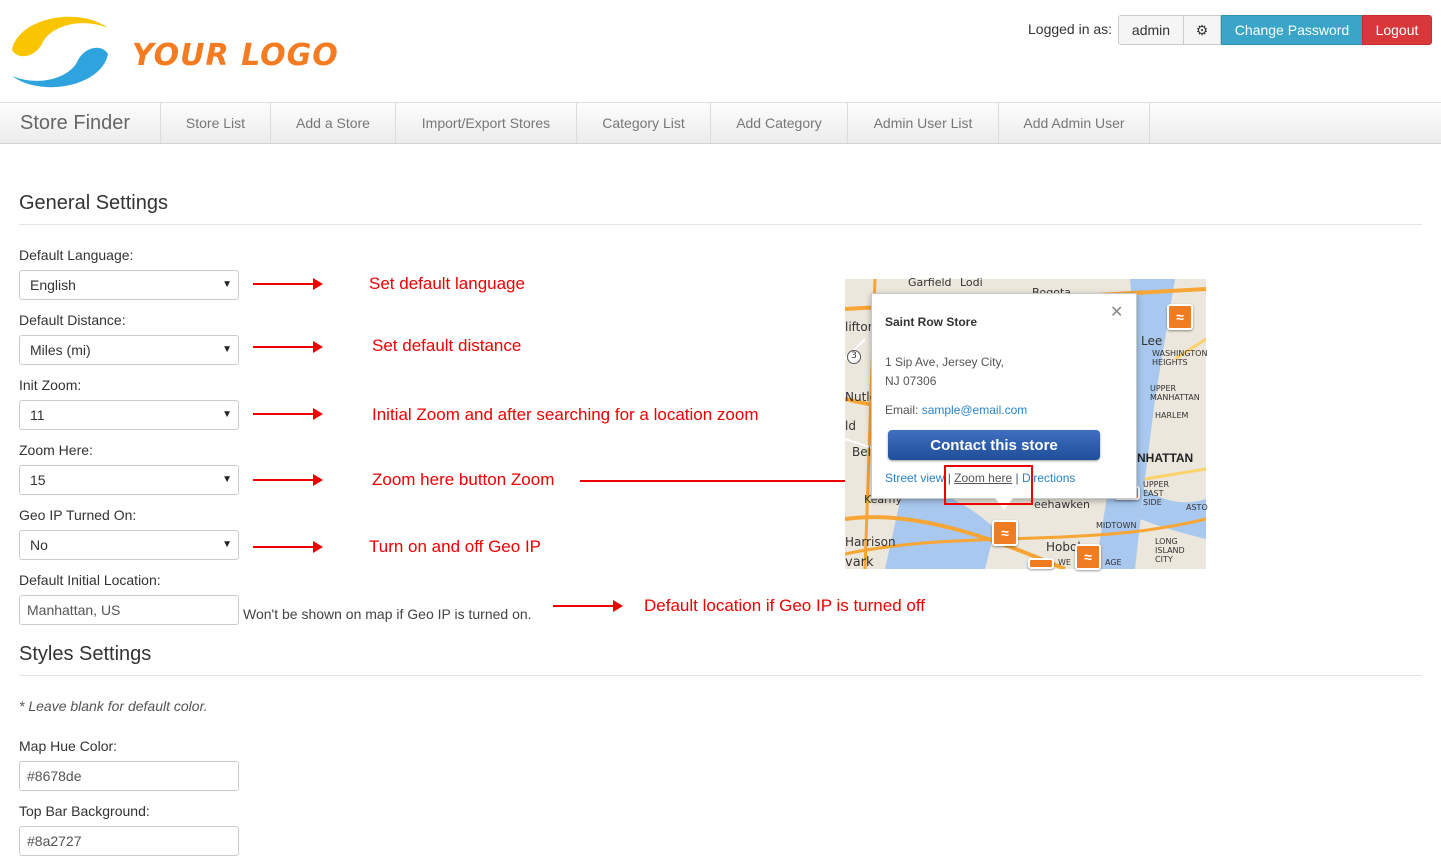 Image resolution: width=1441 pixels, height=856 pixels. Describe the element at coordinates (455, 546) in the screenshot. I see `annotation-geo-ip: Turn on and off Geo IP` at that location.